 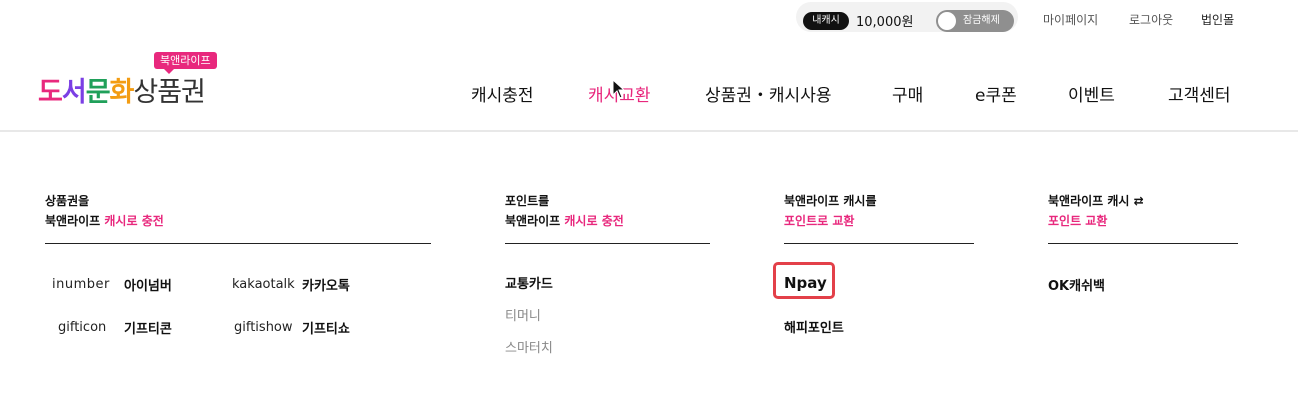 I want to click on gifticon-logo: gifticon, so click(x=82, y=327).